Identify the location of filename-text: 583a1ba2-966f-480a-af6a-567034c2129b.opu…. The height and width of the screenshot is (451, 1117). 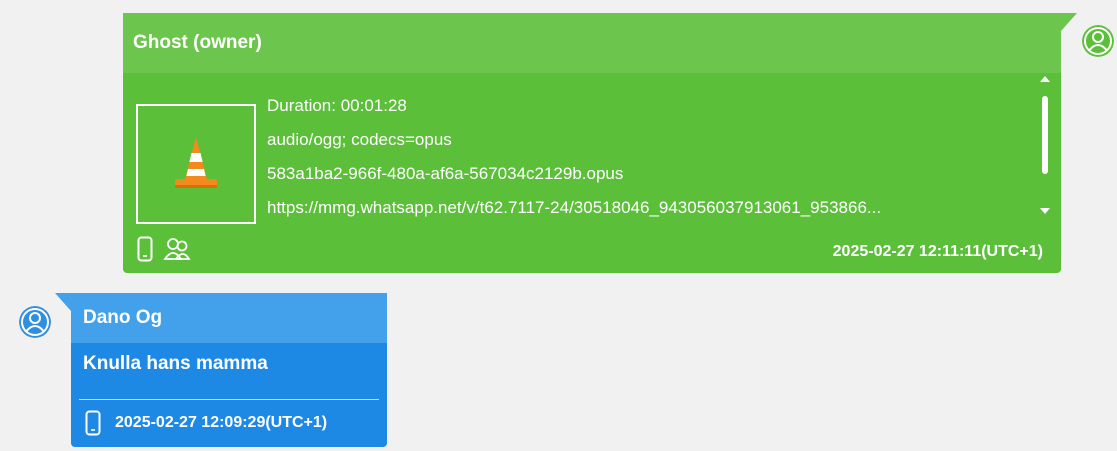
(445, 173).